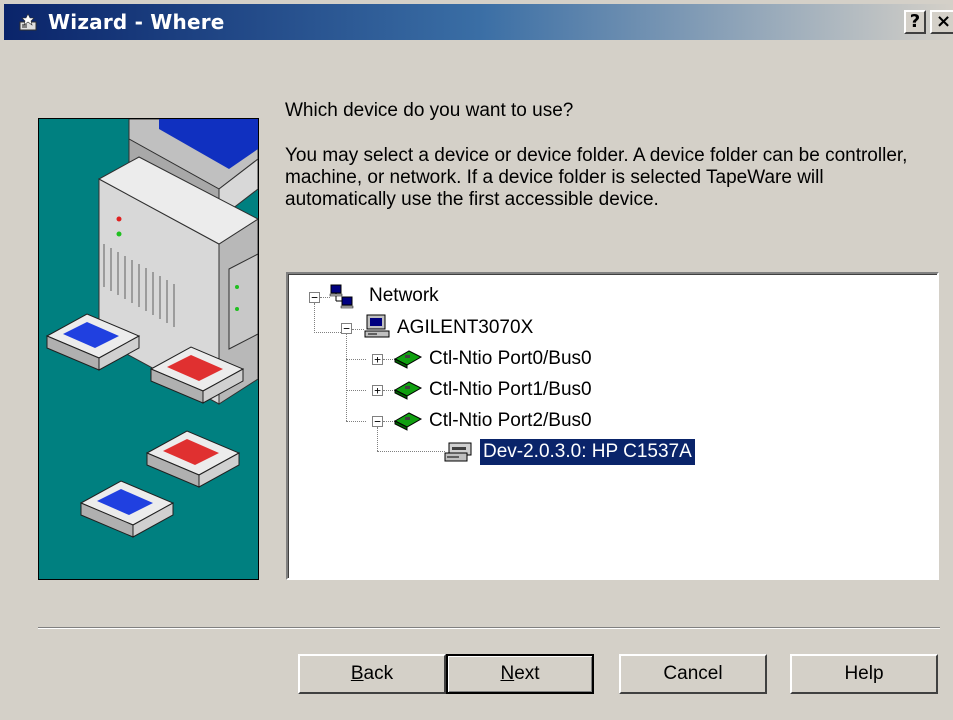 The image size is (953, 720). What do you see at coordinates (136, 22) in the screenshot?
I see `window-title: Wizard - Where` at bounding box center [136, 22].